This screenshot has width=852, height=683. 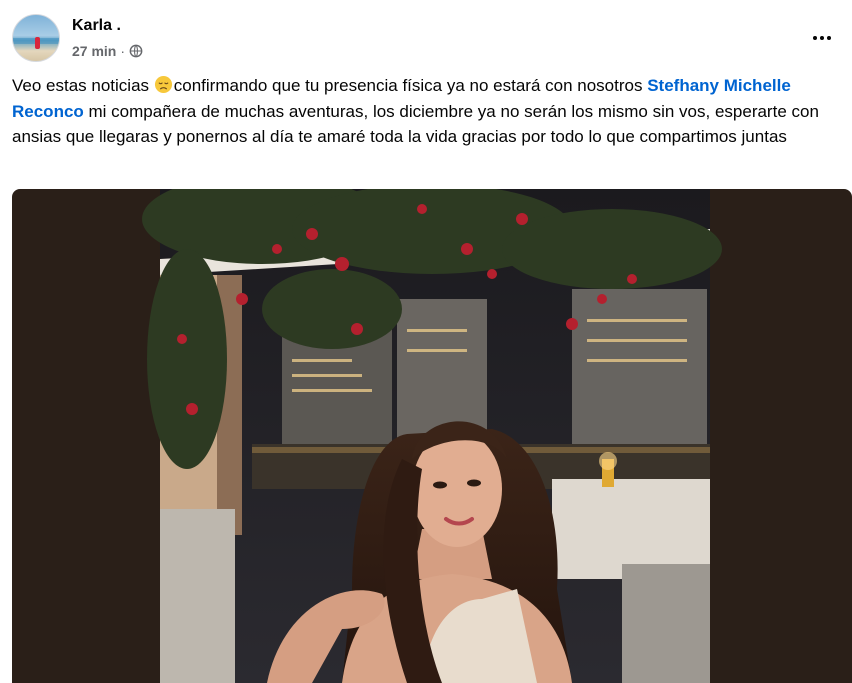 What do you see at coordinates (426, 38) in the screenshot?
I see `post-header: Karla . 27 min ·` at bounding box center [426, 38].